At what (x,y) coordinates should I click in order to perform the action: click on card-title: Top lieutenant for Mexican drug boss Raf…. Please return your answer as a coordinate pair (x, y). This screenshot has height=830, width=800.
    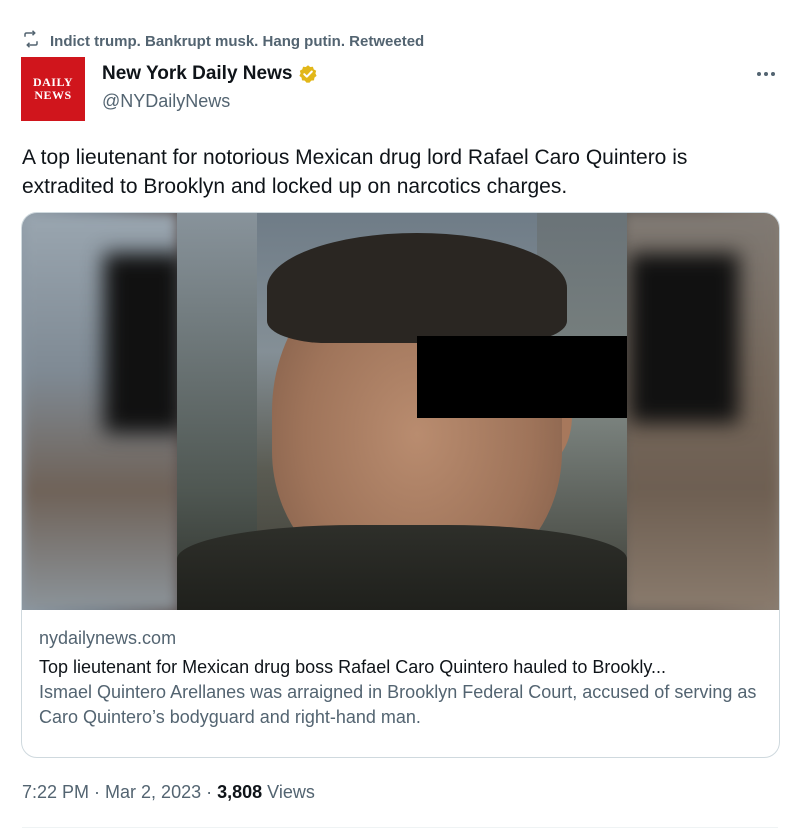
    Looking at the image, I should click on (353, 667).